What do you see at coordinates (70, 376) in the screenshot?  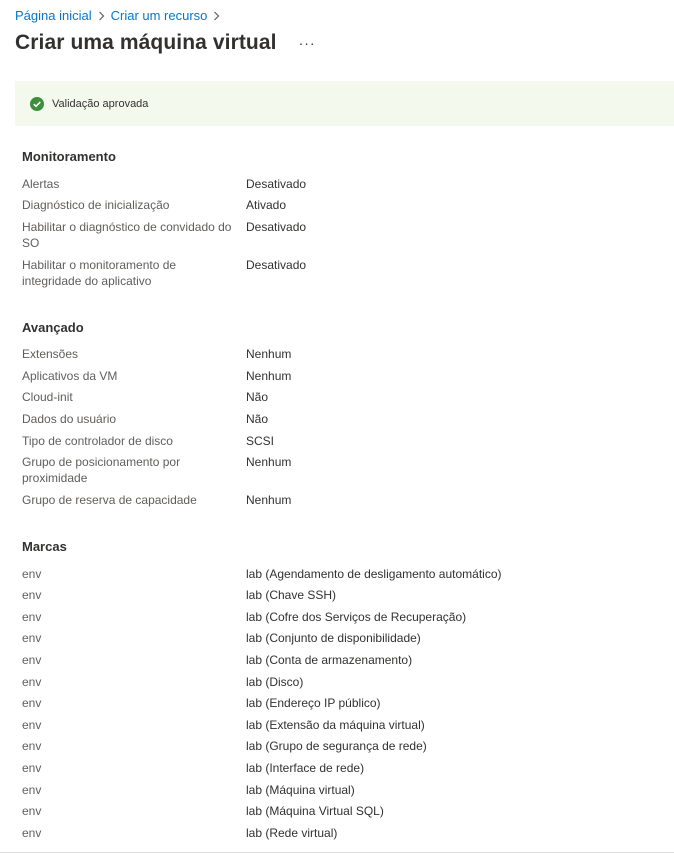 I see `row-label: Aplicativos da VM` at bounding box center [70, 376].